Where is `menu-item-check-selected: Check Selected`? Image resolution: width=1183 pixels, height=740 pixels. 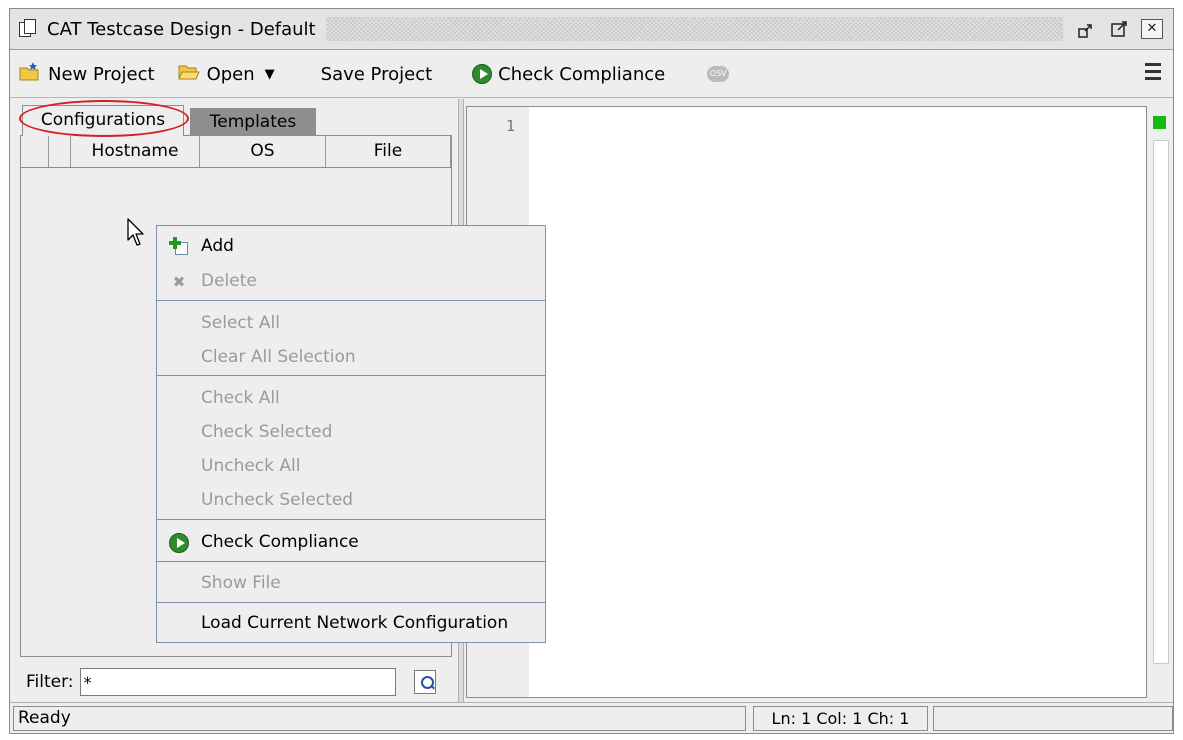 menu-item-check-selected: Check Selected is located at coordinates (351, 432).